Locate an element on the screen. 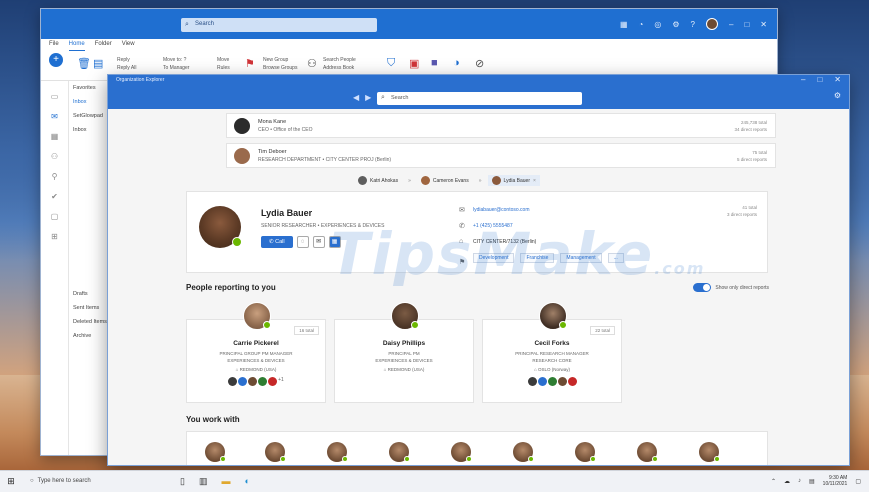  move-button: Move is located at coordinates (223, 60).